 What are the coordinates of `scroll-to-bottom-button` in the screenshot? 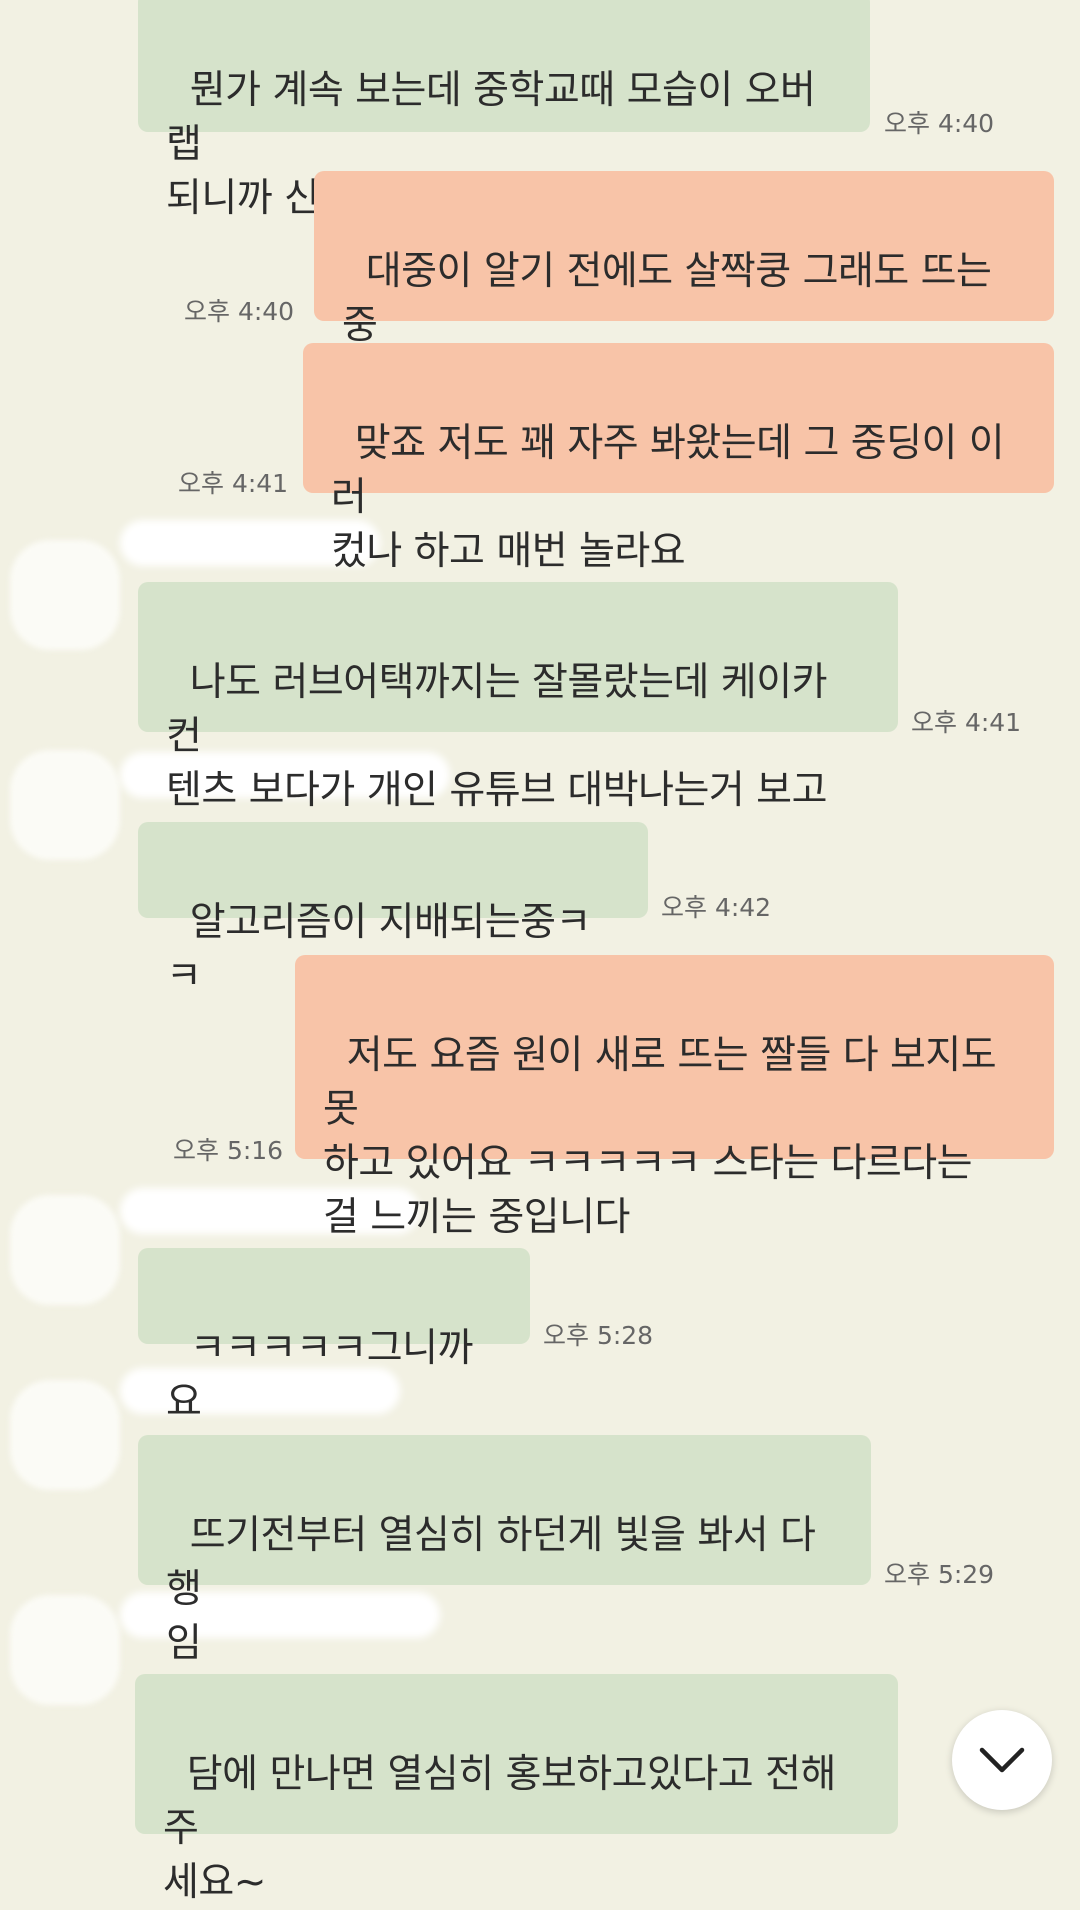 It's located at (1002, 1760).